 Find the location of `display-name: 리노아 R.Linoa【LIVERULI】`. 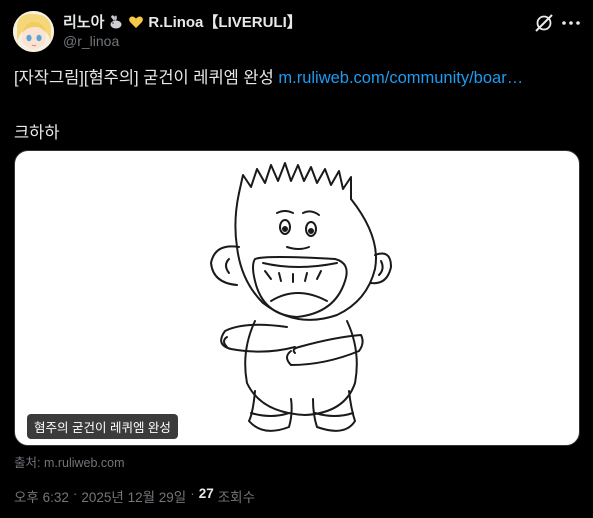

display-name: 리노아 R.Linoa【LIVERULI】 is located at coordinates (182, 21).